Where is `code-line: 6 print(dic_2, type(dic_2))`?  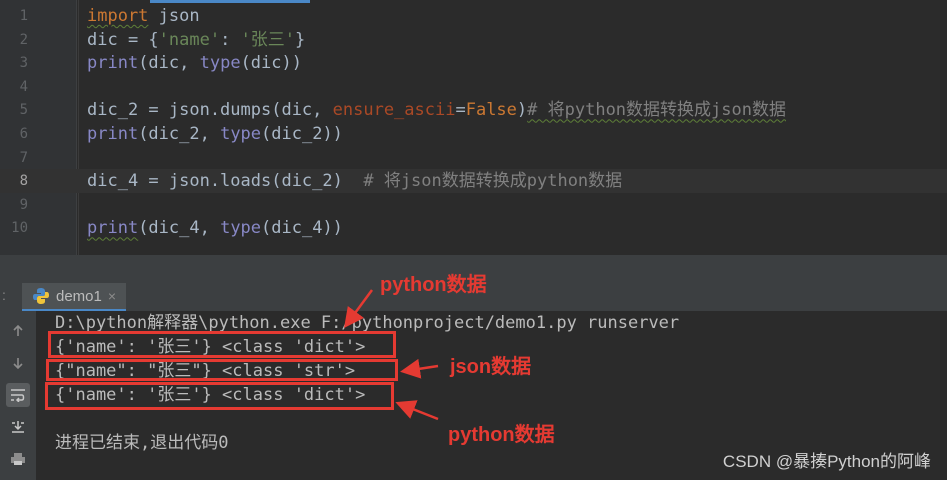
code-line: 6 print(dic_2, type(dic_2)) is located at coordinates (473, 134).